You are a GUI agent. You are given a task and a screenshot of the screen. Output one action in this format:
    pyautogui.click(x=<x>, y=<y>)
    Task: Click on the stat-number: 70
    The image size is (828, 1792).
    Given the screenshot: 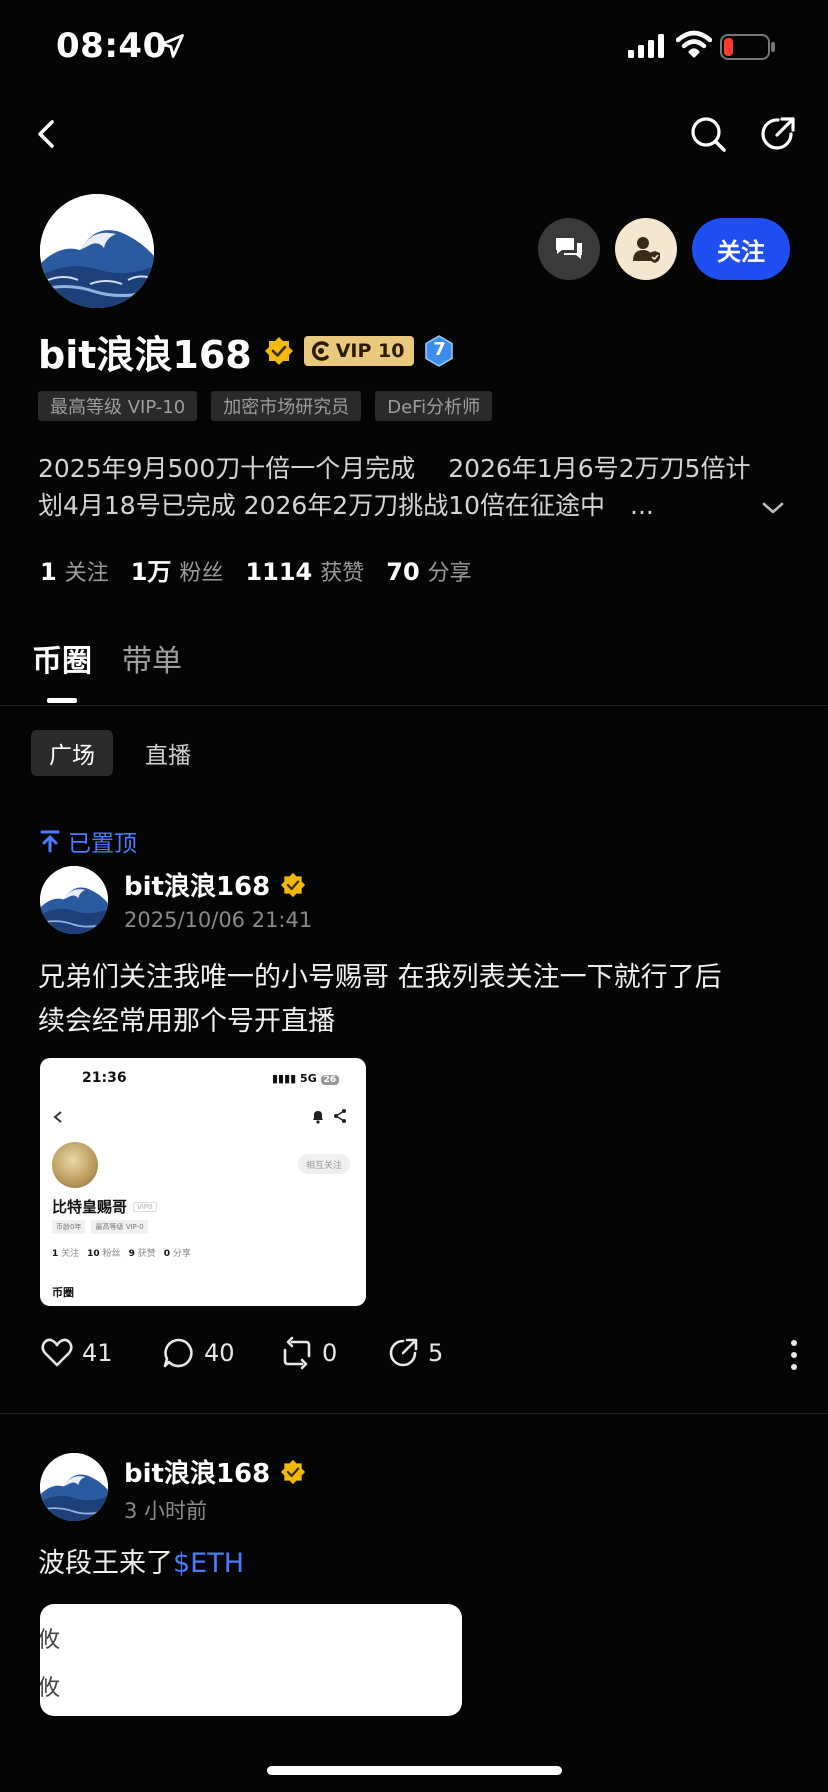 What is the action you would take?
    pyautogui.click(x=403, y=572)
    